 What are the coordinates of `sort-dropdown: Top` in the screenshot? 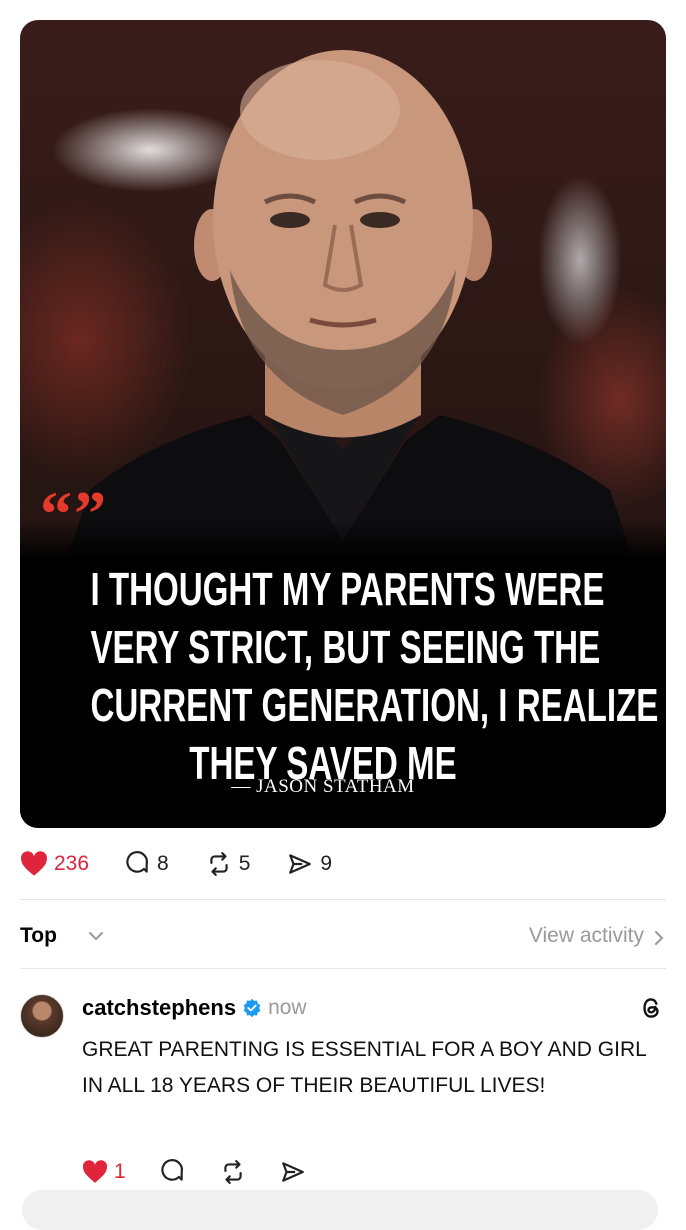 It's located at (38, 936).